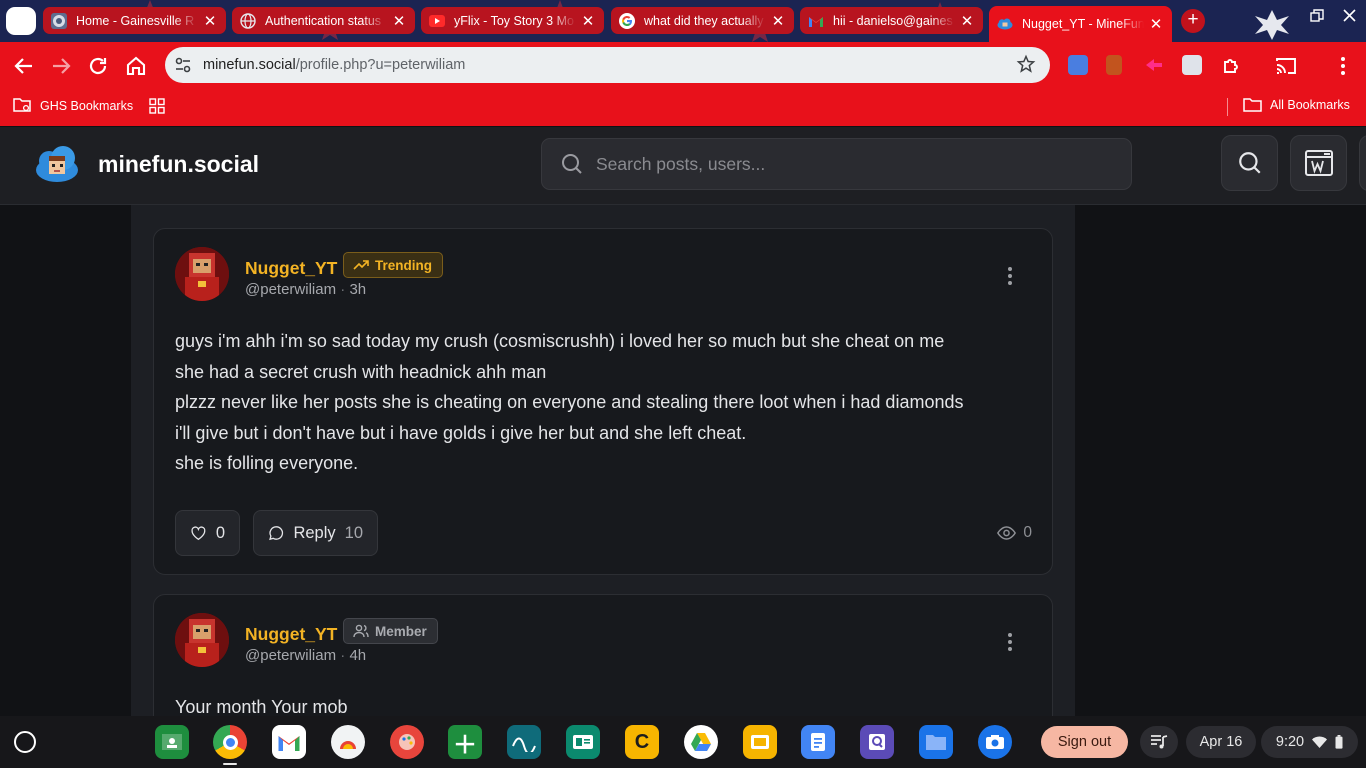  I want to click on chrome-running-indicator, so click(230, 764).